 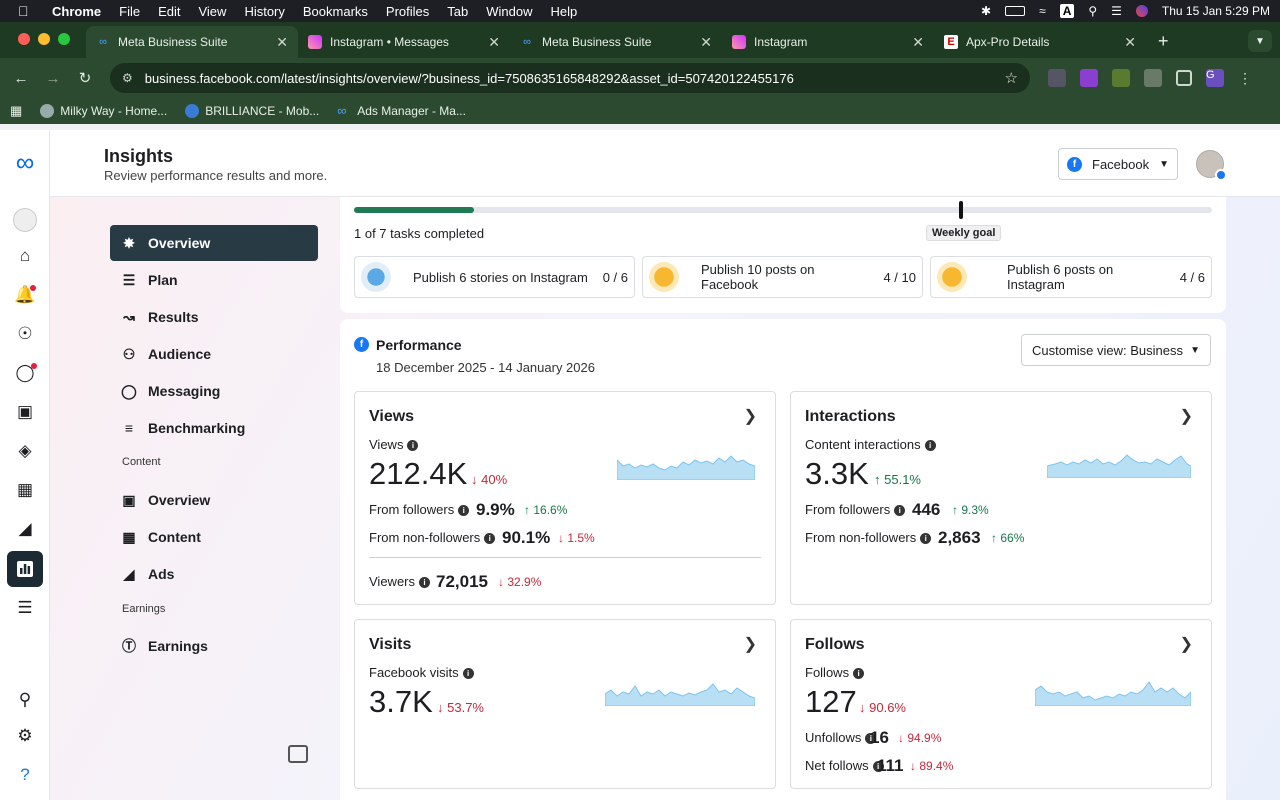 I want to click on profile-avatar: G, so click(x=1215, y=78).